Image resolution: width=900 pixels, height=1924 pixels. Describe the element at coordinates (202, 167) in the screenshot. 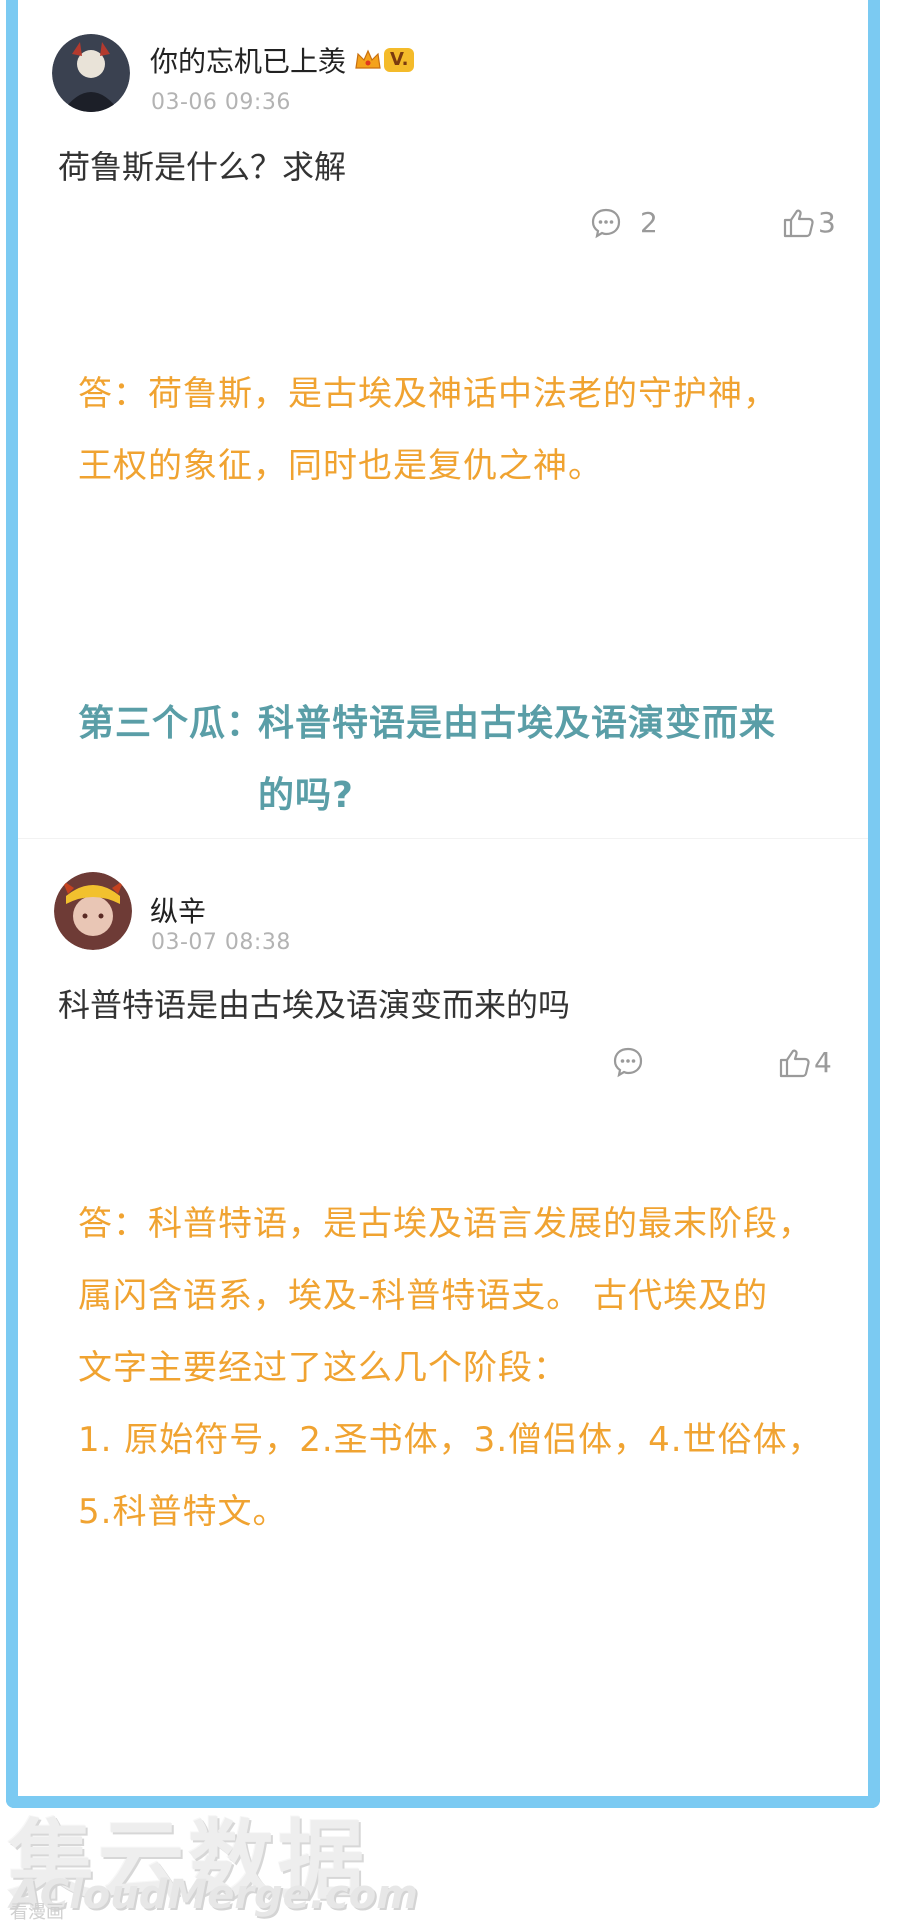

I see `post-content: 荷鲁斯是什么？求解` at that location.